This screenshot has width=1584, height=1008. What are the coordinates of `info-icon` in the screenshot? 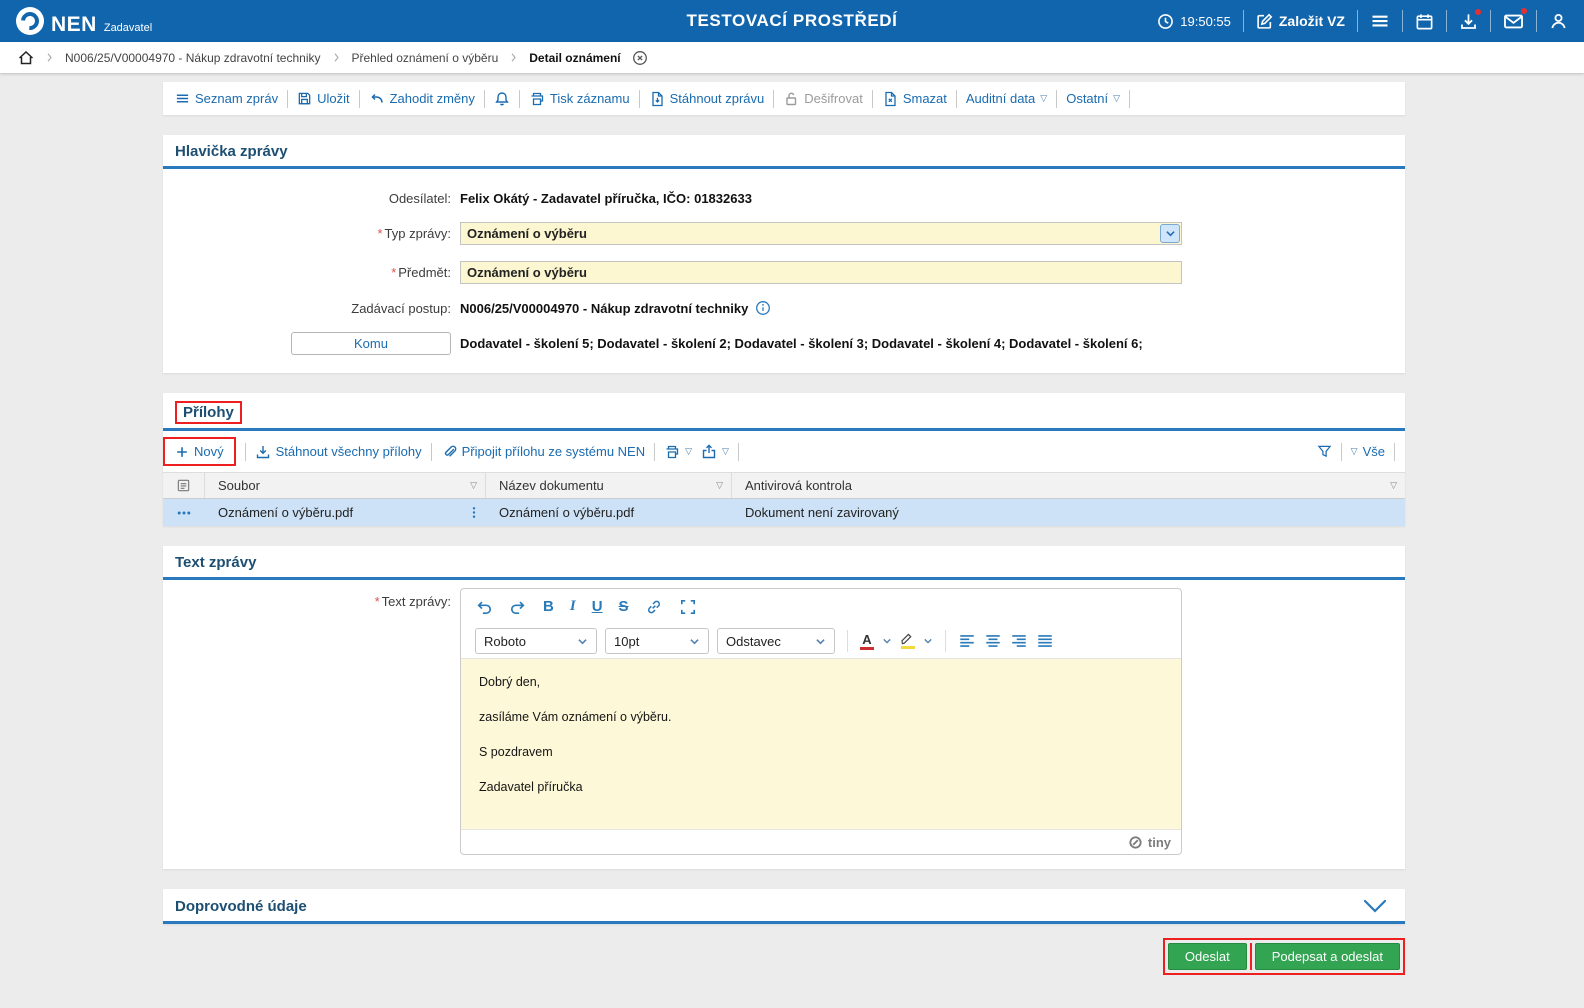 It's located at (763, 308).